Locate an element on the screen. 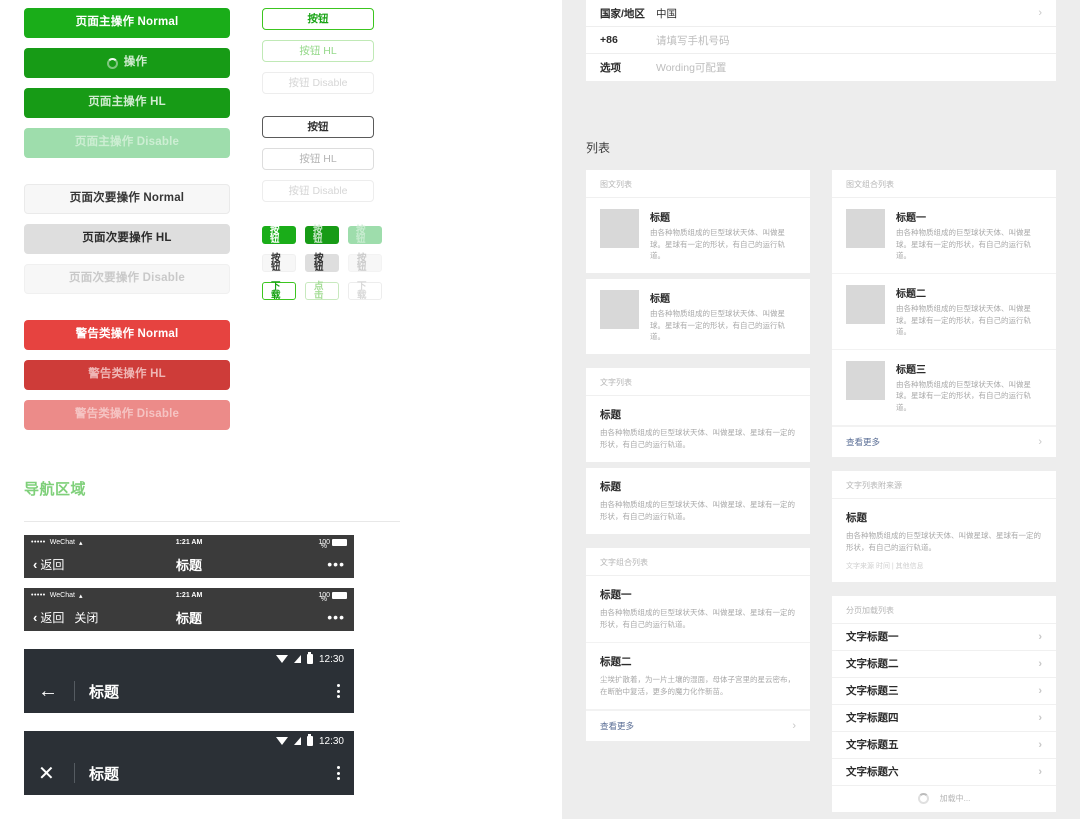  mini-button-row-gray: 按钮 按钮 按钮 is located at coordinates (322, 262).